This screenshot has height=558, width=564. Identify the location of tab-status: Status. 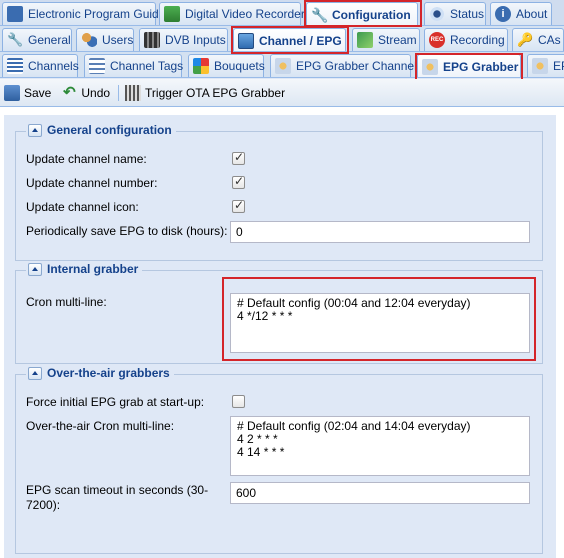
(455, 13).